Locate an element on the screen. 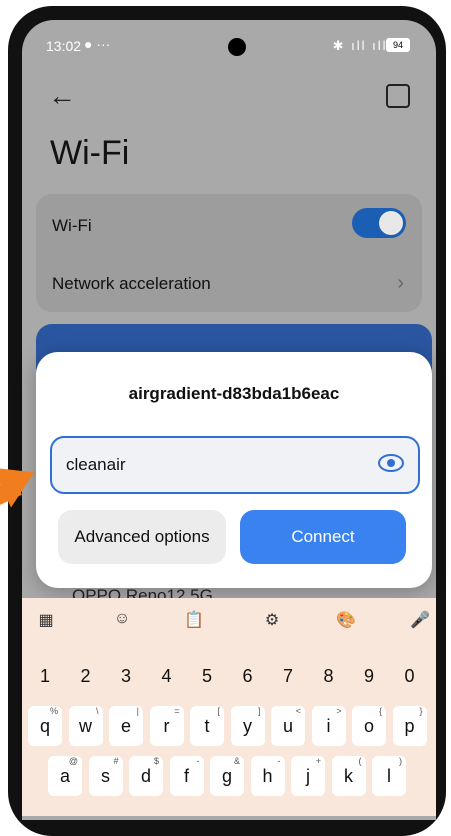 This screenshot has width=451, height=836. key-main-label: a is located at coordinates (64, 776).